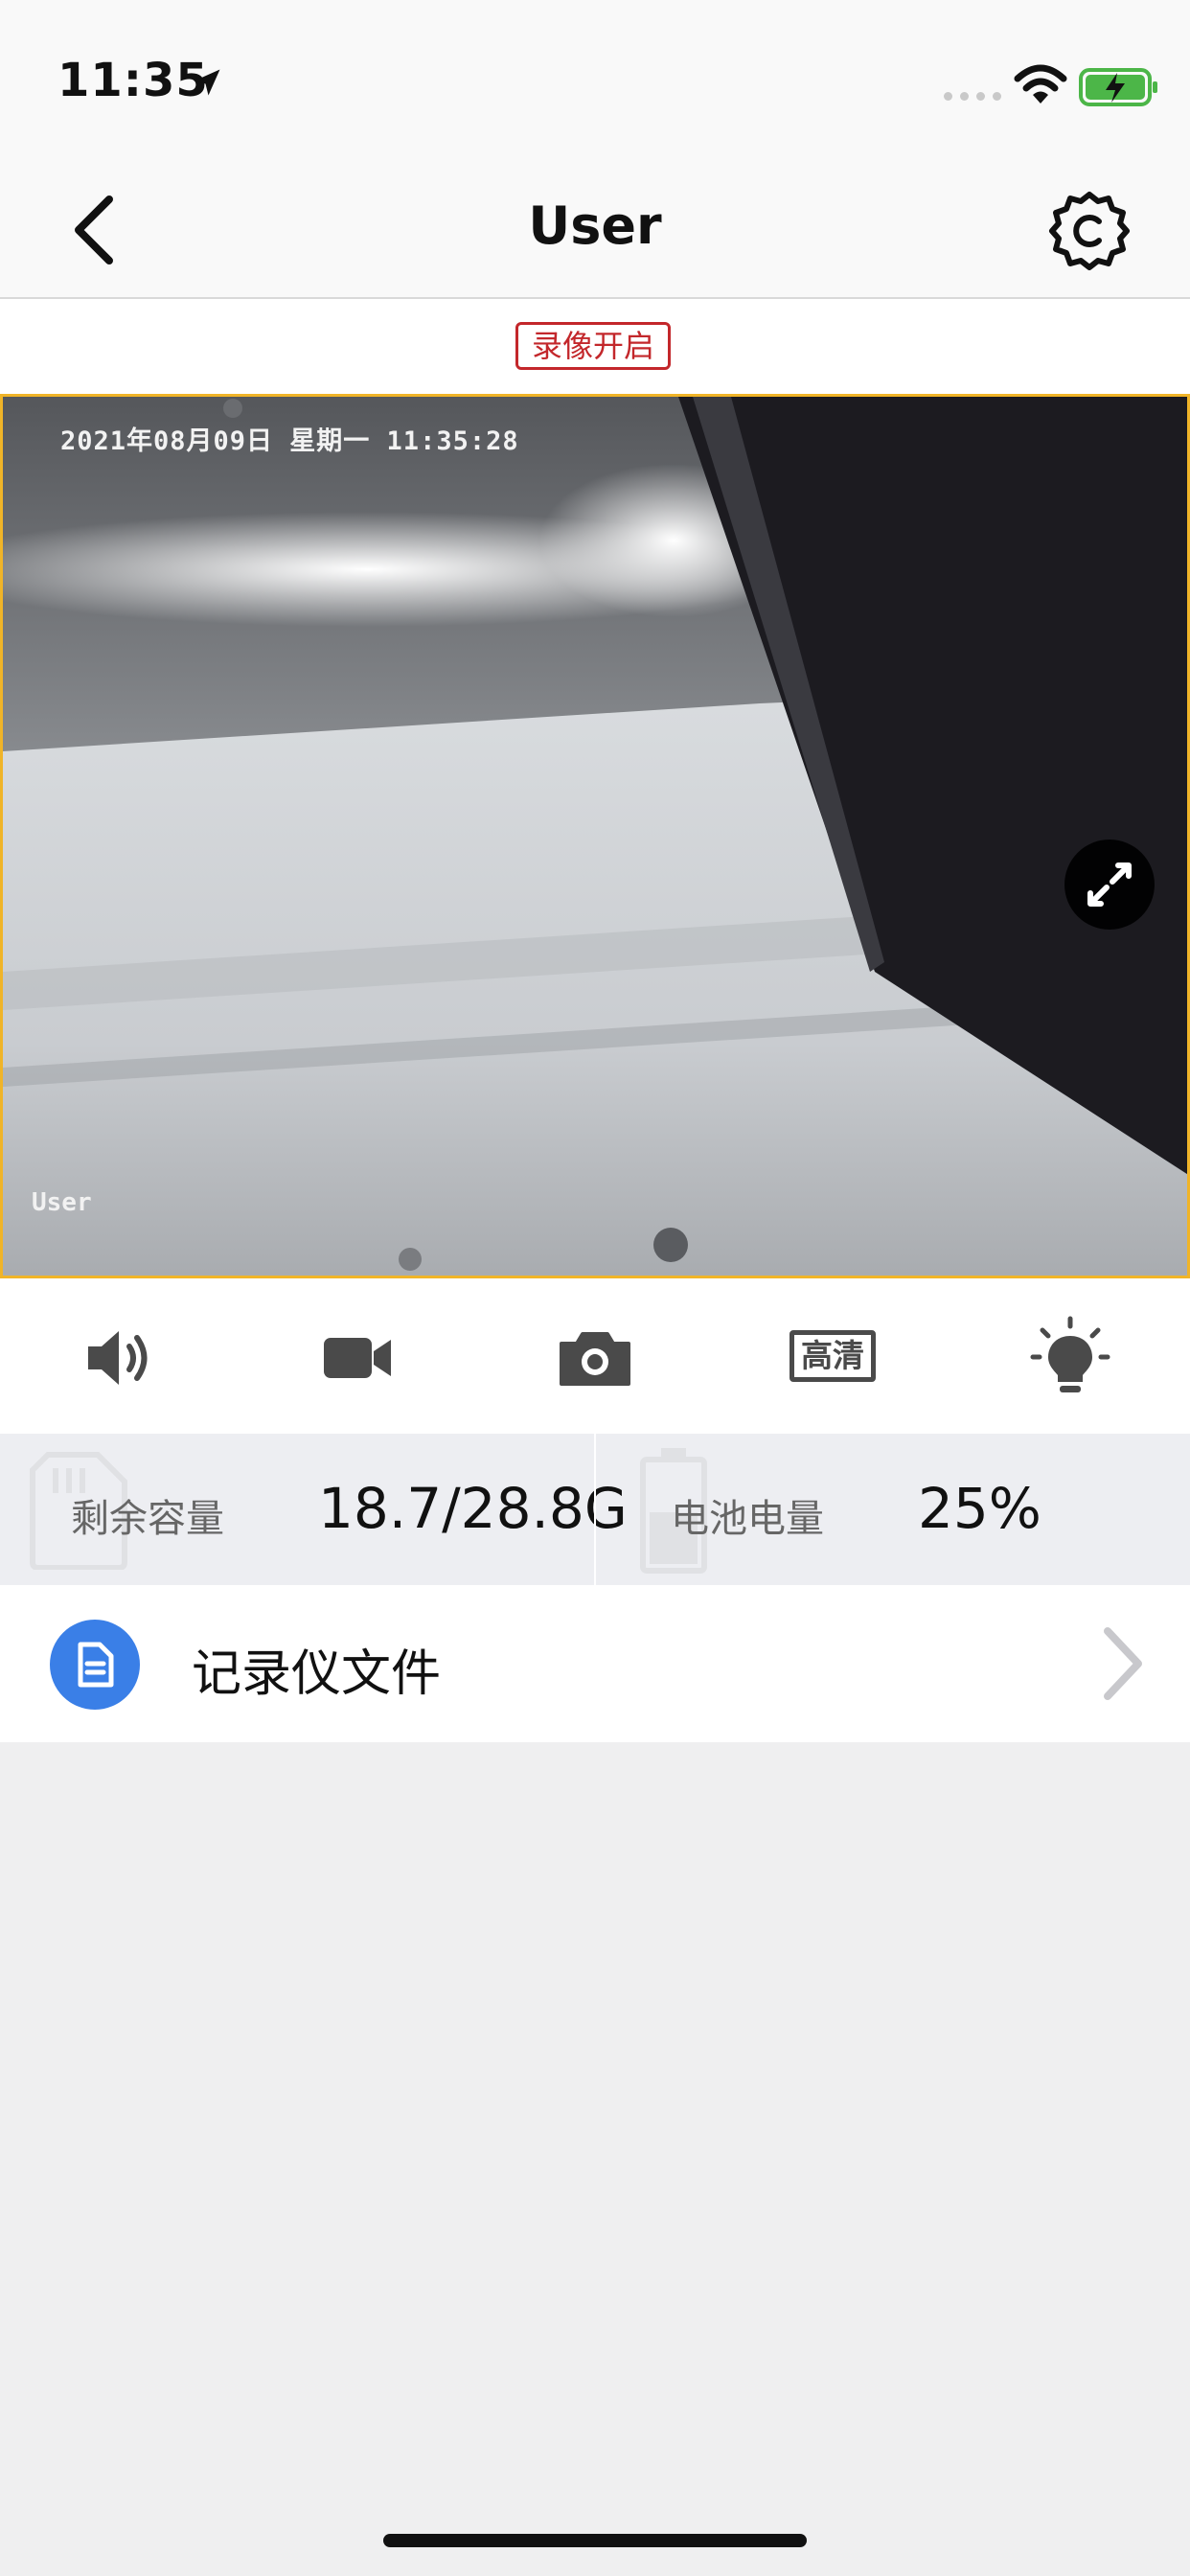  I want to click on camera-icon, so click(595, 1359).